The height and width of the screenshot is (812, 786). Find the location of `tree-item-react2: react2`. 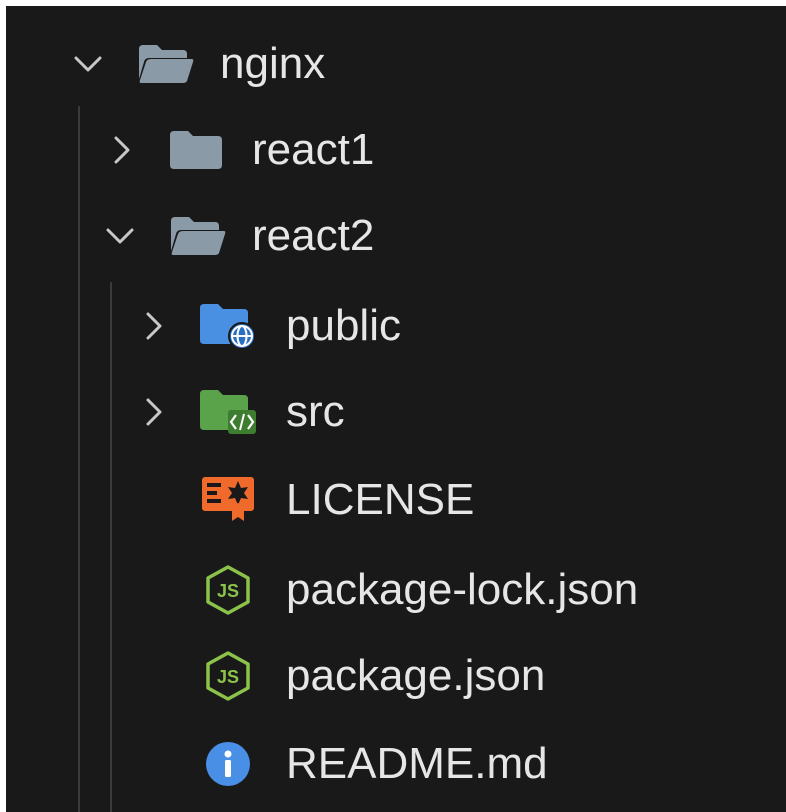

tree-item-react2: react2 is located at coordinates (396, 236).